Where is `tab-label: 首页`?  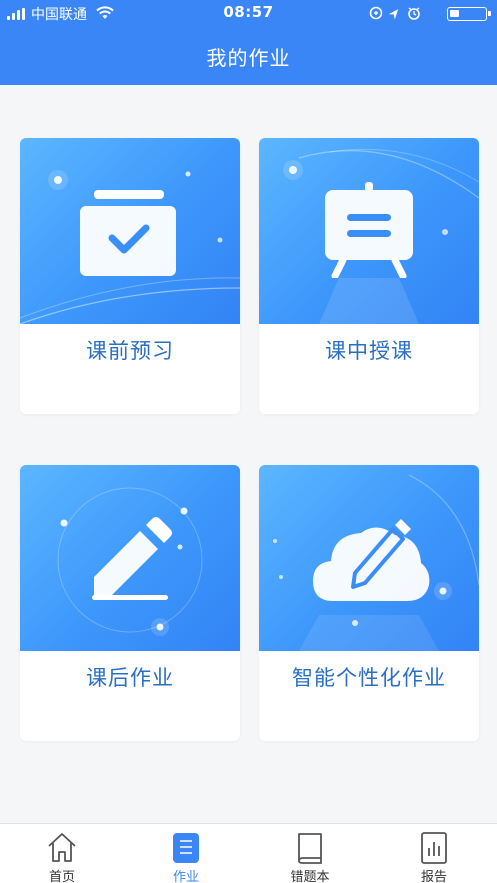 tab-label: 首页 is located at coordinates (61, 876).